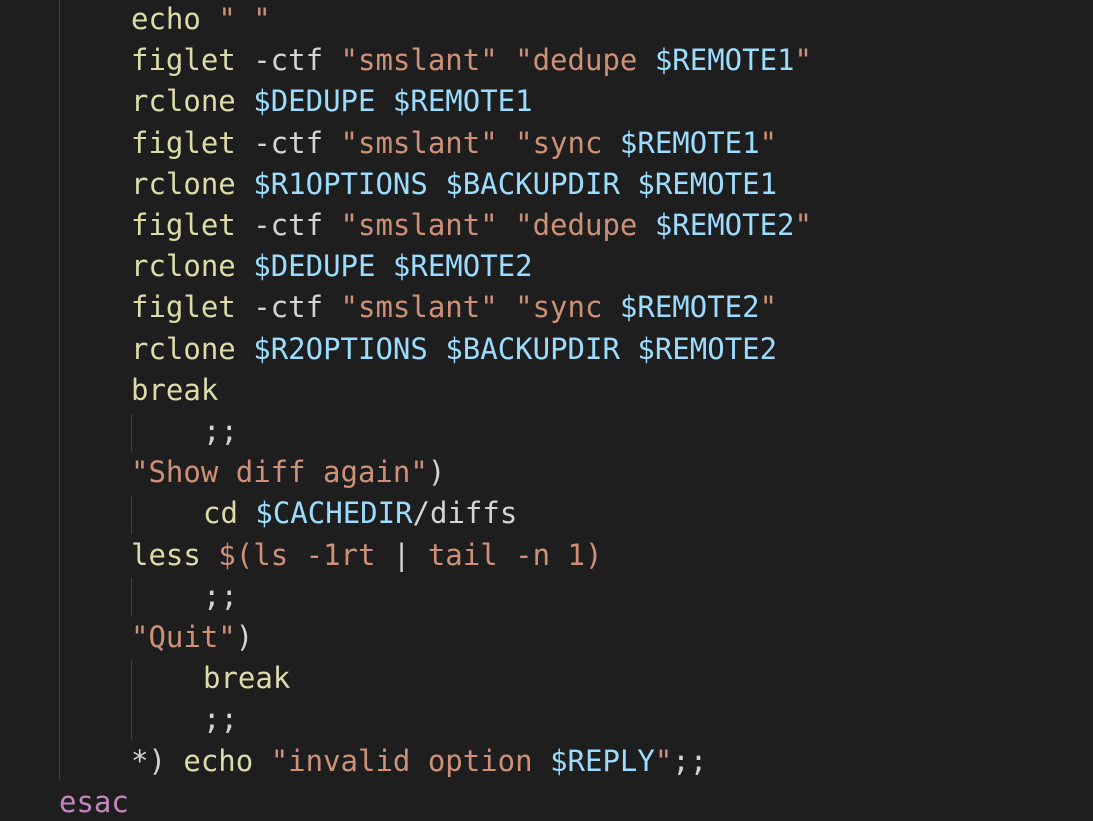 This screenshot has height=821, width=1093. I want to click on code-line: cd $CACHEDIR/diffs, so click(360, 513).